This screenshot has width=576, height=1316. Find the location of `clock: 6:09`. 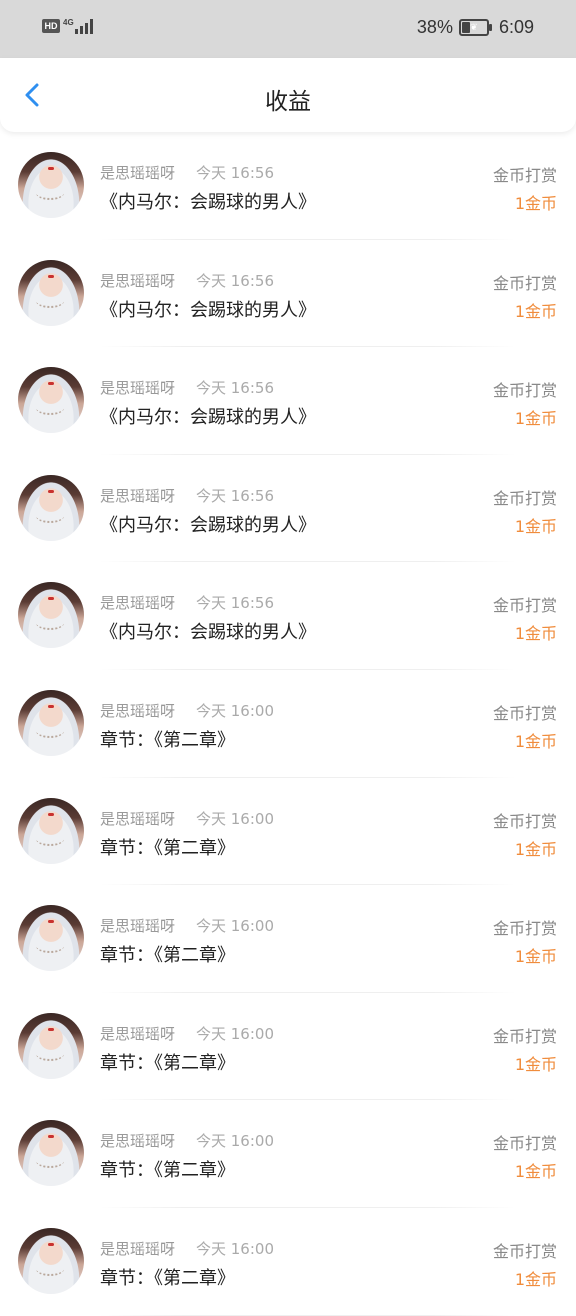

clock: 6:09 is located at coordinates (516, 27).